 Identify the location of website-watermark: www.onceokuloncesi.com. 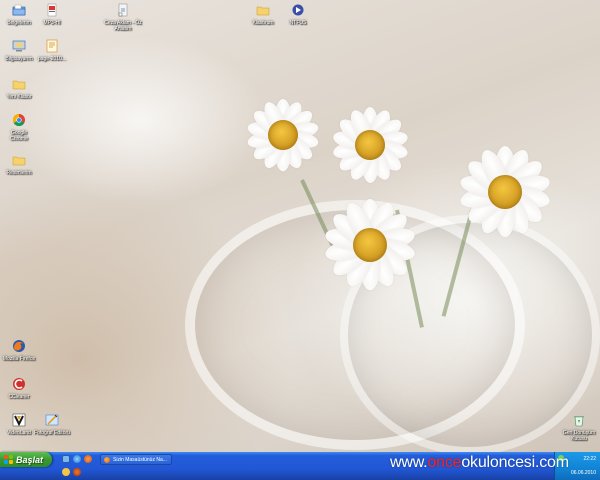
(479, 463).